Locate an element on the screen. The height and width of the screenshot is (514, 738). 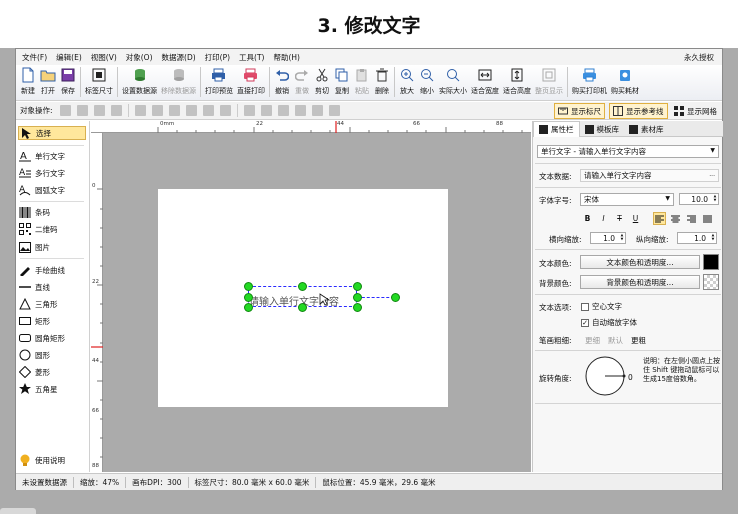
strikethrough-button: T is located at coordinates (619, 218).